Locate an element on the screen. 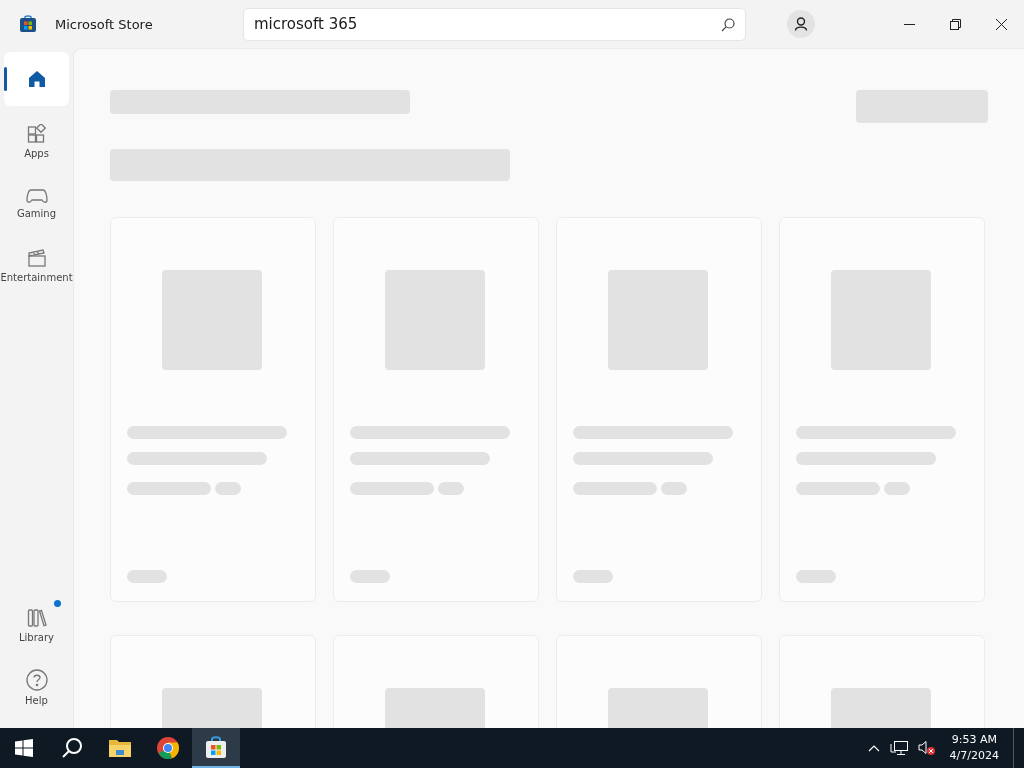 The image size is (1024, 768). clapperboard-icon is located at coordinates (36, 257).